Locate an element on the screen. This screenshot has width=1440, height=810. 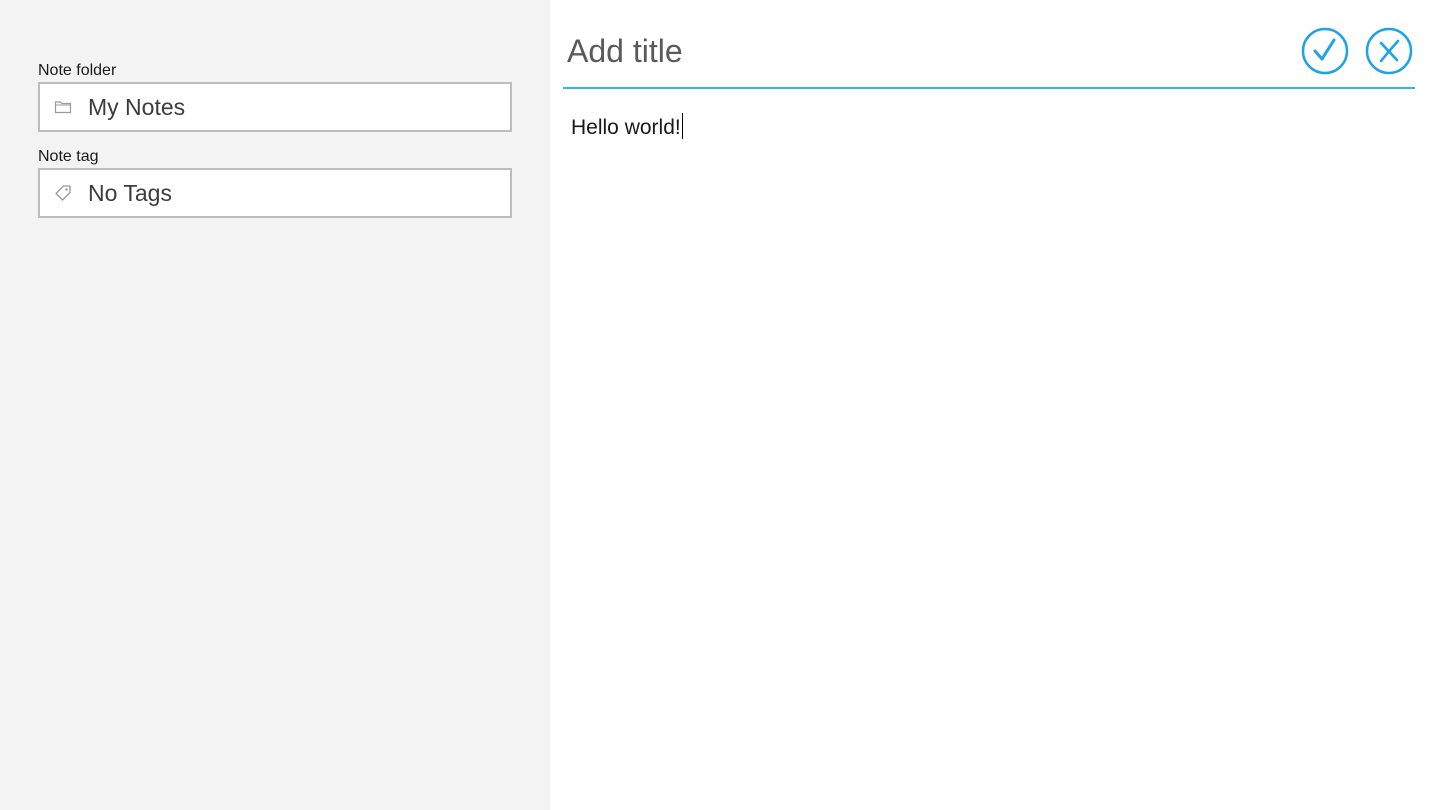
cancel-button is located at coordinates (1389, 51).